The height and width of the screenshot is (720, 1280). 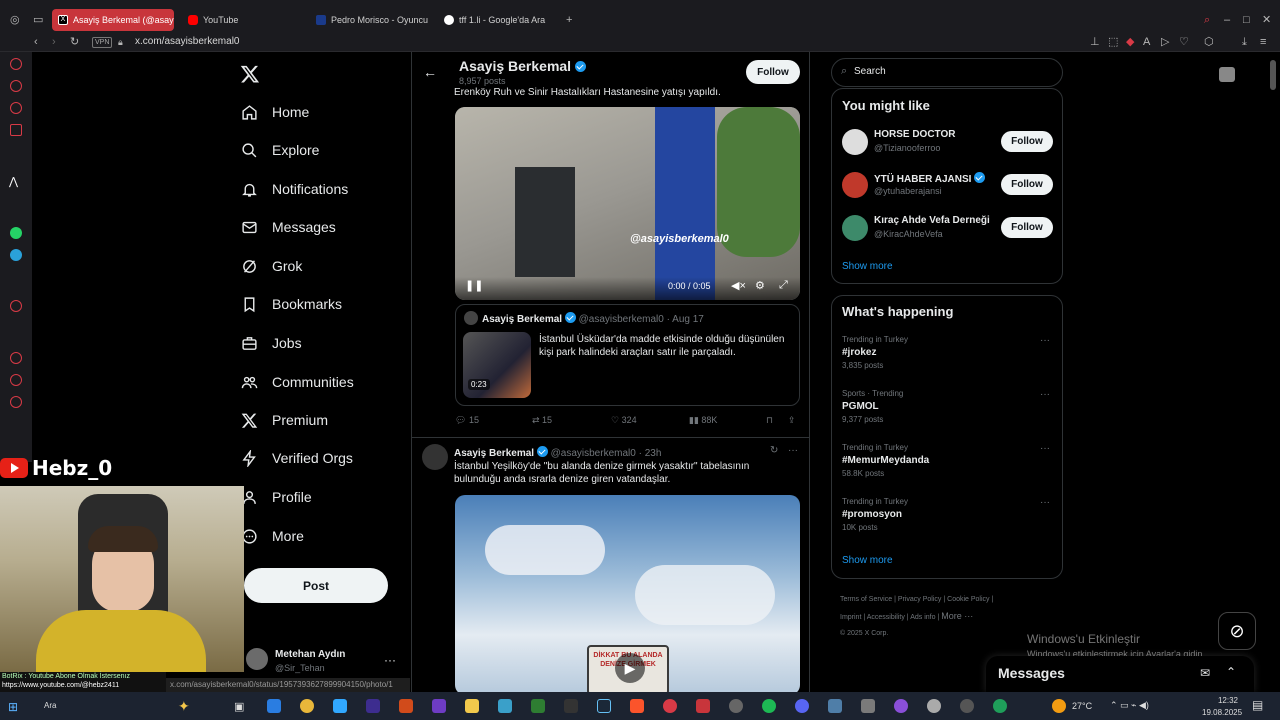 What do you see at coordinates (1244, 42) in the screenshot?
I see `download-icon: ⤓` at bounding box center [1244, 42].